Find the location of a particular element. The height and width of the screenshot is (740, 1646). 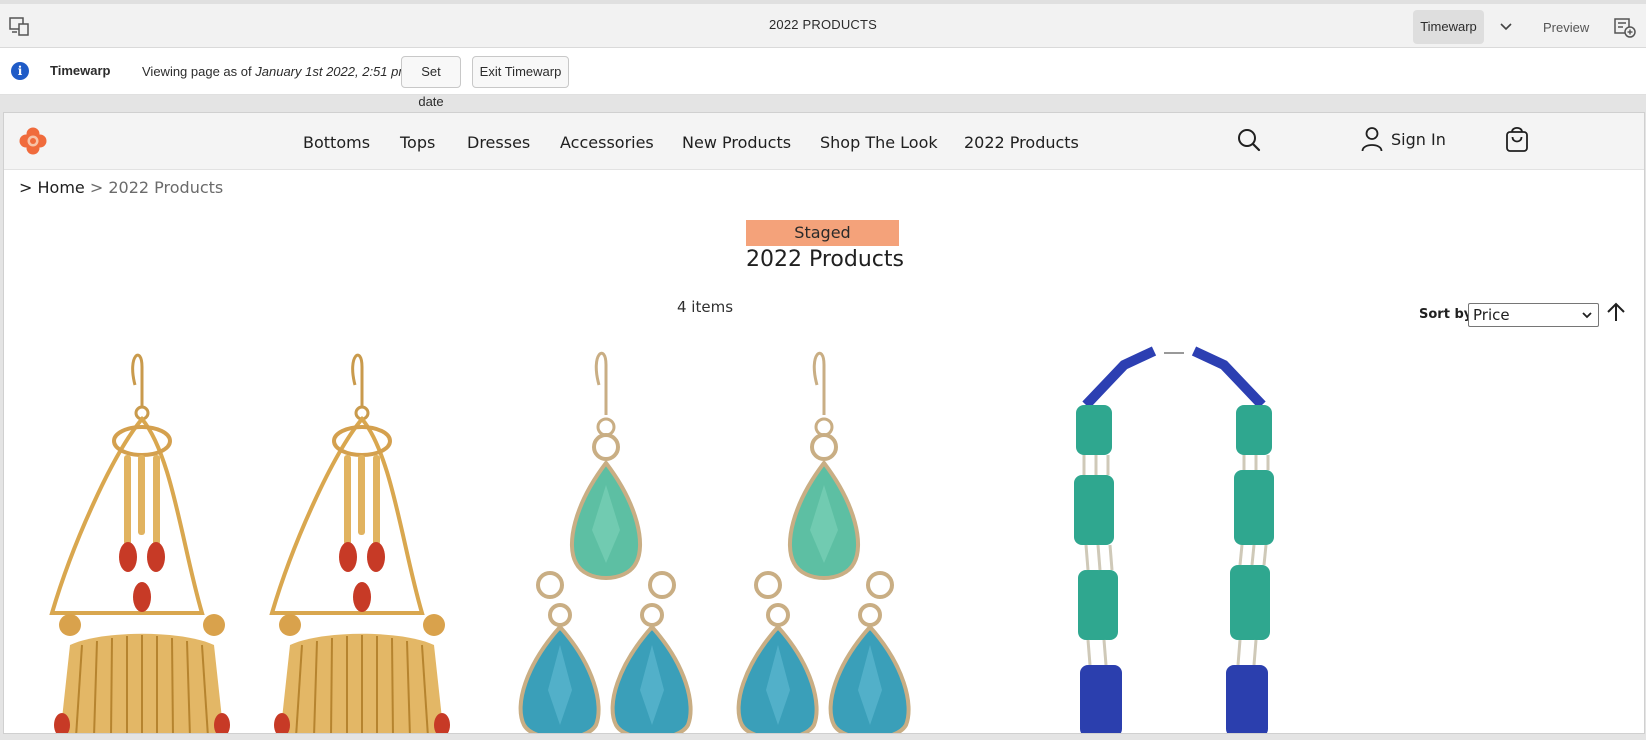

timewarp-title: Timewarp is located at coordinates (80, 70).